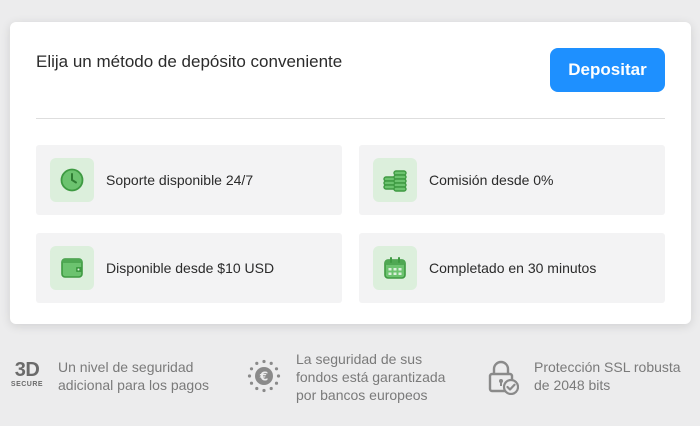 This screenshot has width=700, height=426. I want to click on feature-commission: Comisión desde 0%, so click(512, 180).